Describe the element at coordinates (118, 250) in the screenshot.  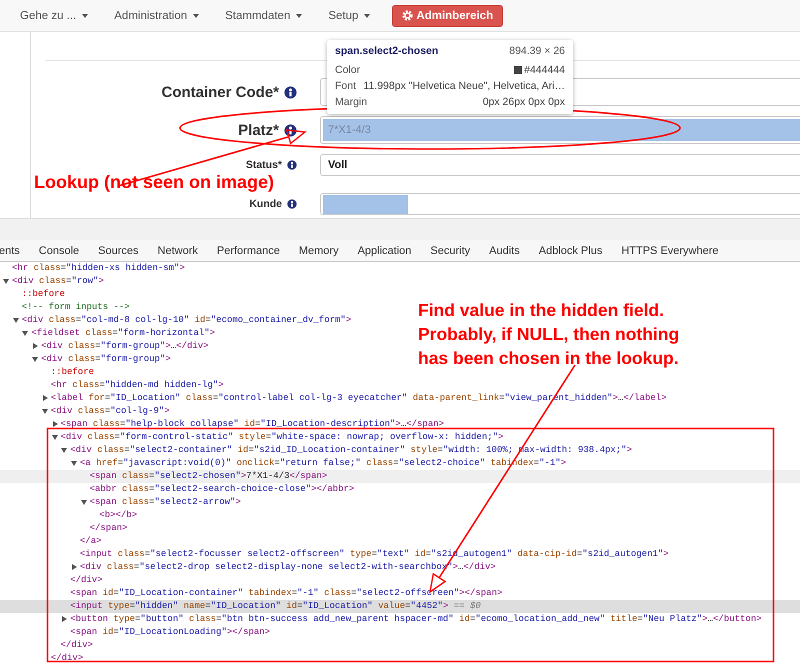
I see `devtools-tab: Sources` at that location.